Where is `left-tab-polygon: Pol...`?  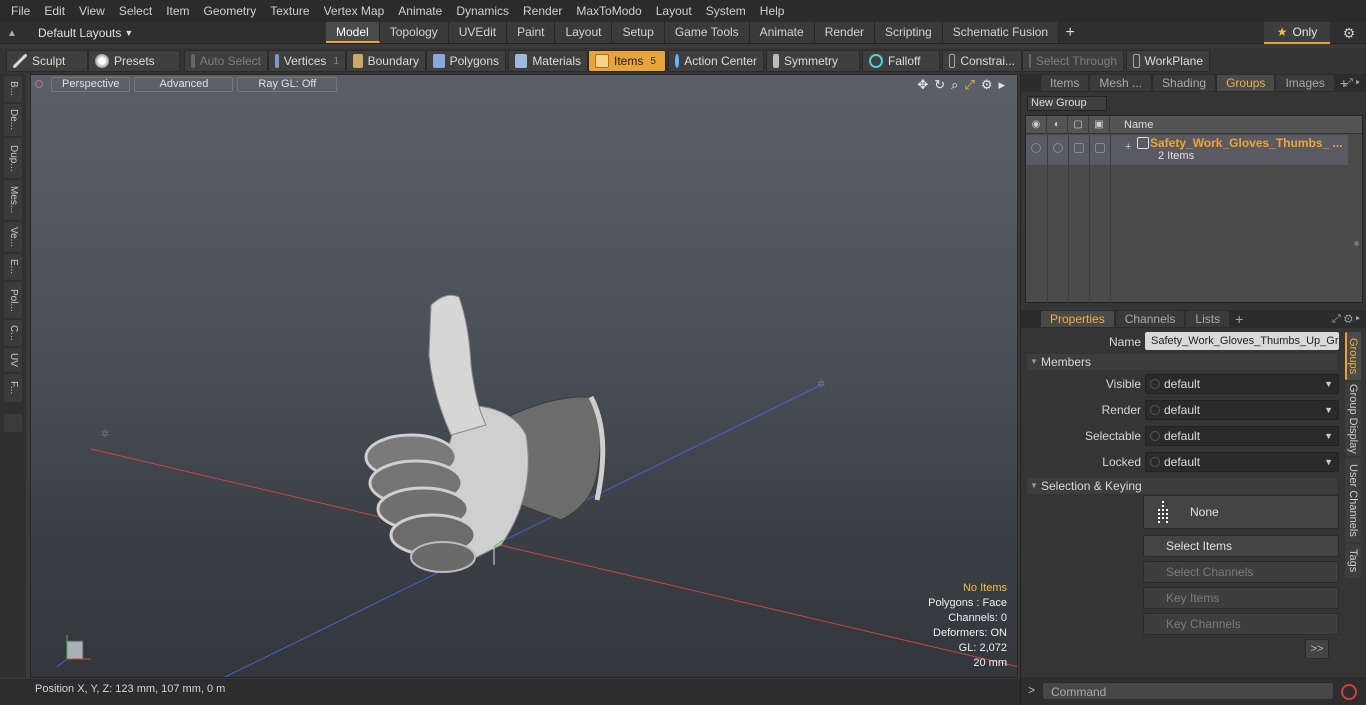
left-tab-polygon: Pol... is located at coordinates (13, 300).